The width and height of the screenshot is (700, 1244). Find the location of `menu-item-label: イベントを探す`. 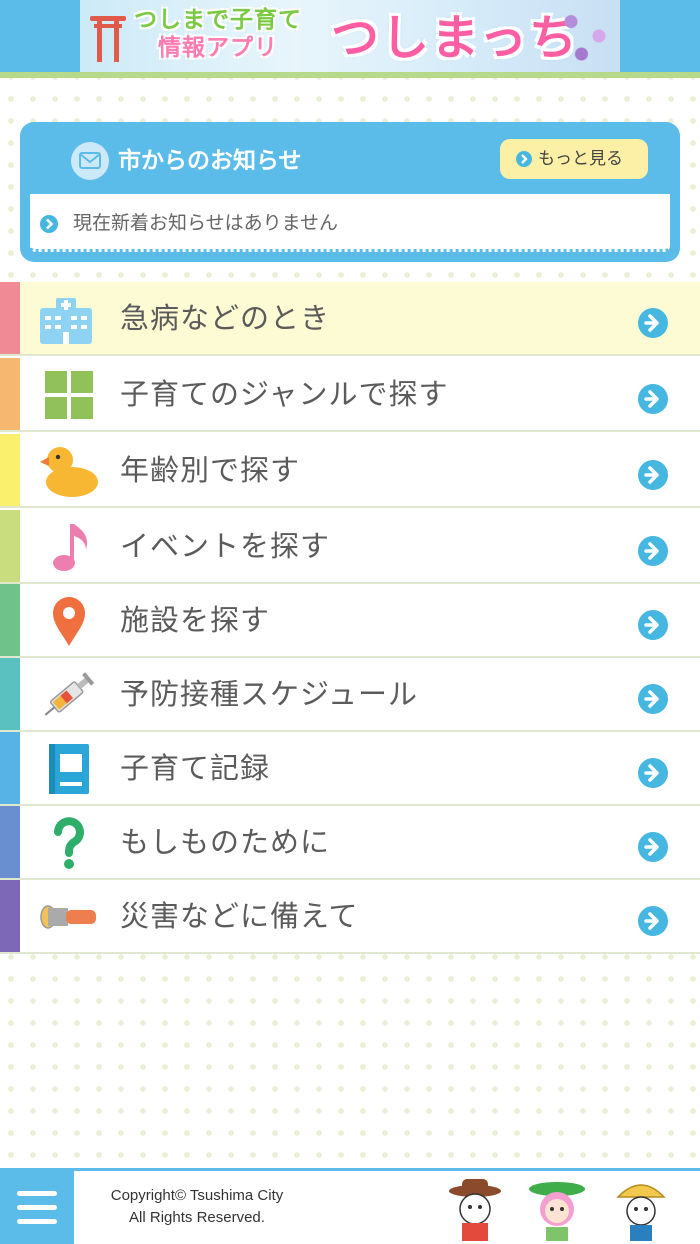

menu-item-label: イベントを探す is located at coordinates (225, 546).